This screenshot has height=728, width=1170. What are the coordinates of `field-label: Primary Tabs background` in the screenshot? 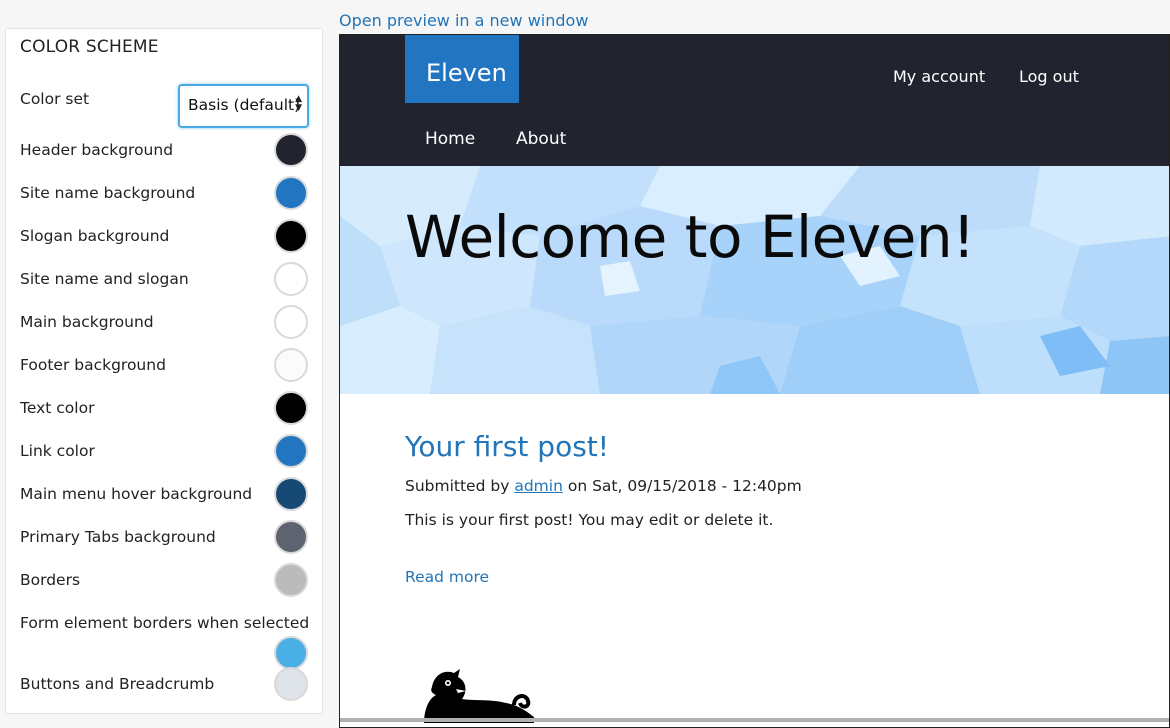 It's located at (118, 537).